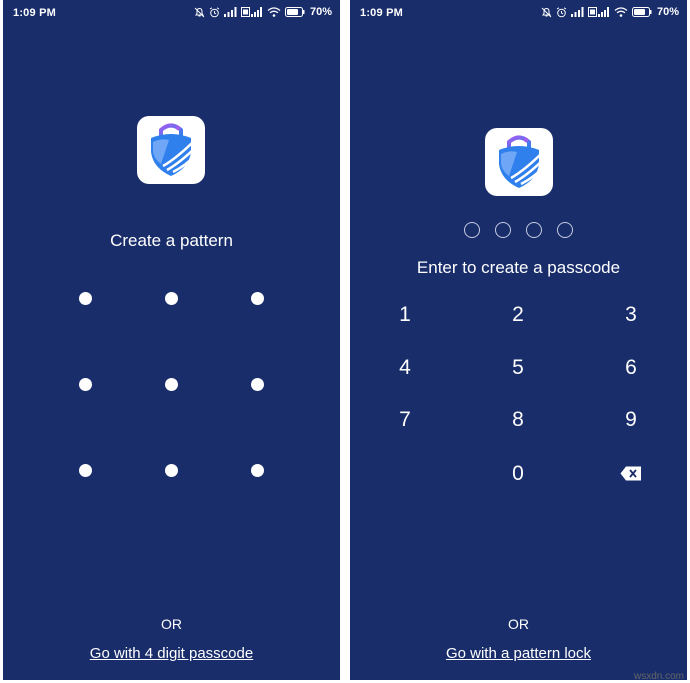  Describe the element at coordinates (518, 368) in the screenshot. I see `key-5: 5` at that location.